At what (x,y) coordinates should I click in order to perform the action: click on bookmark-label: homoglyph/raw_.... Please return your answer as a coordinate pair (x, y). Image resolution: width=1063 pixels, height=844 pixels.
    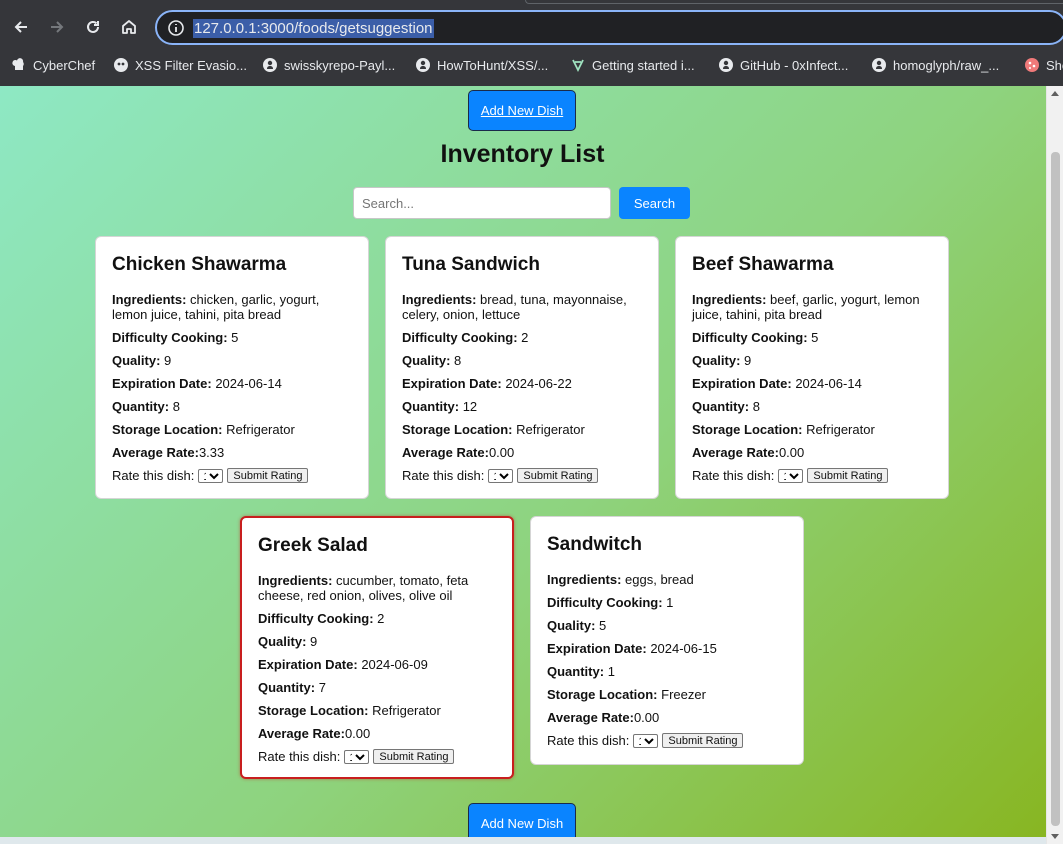
    Looking at the image, I should click on (946, 65).